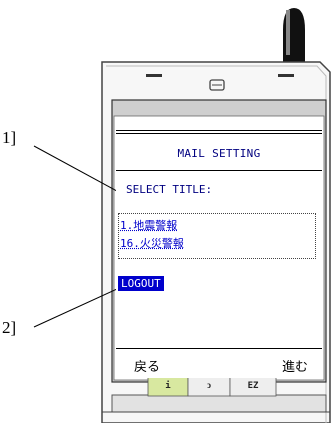 This screenshot has width=332, height=423. What do you see at coordinates (141, 283) in the screenshot?
I see `logout-link: LOGOUT` at bounding box center [141, 283].